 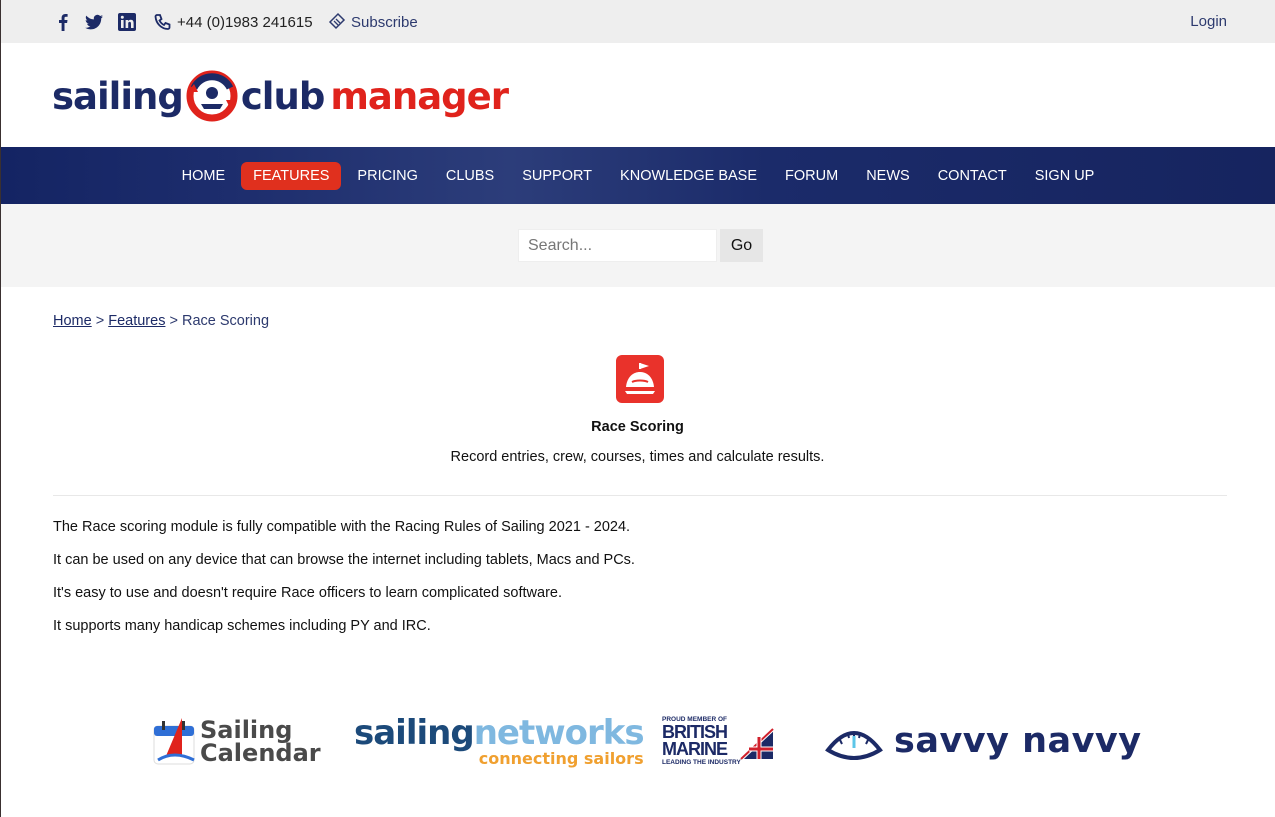 I want to click on sailing-networks-word1: sailing, so click(x=414, y=733).